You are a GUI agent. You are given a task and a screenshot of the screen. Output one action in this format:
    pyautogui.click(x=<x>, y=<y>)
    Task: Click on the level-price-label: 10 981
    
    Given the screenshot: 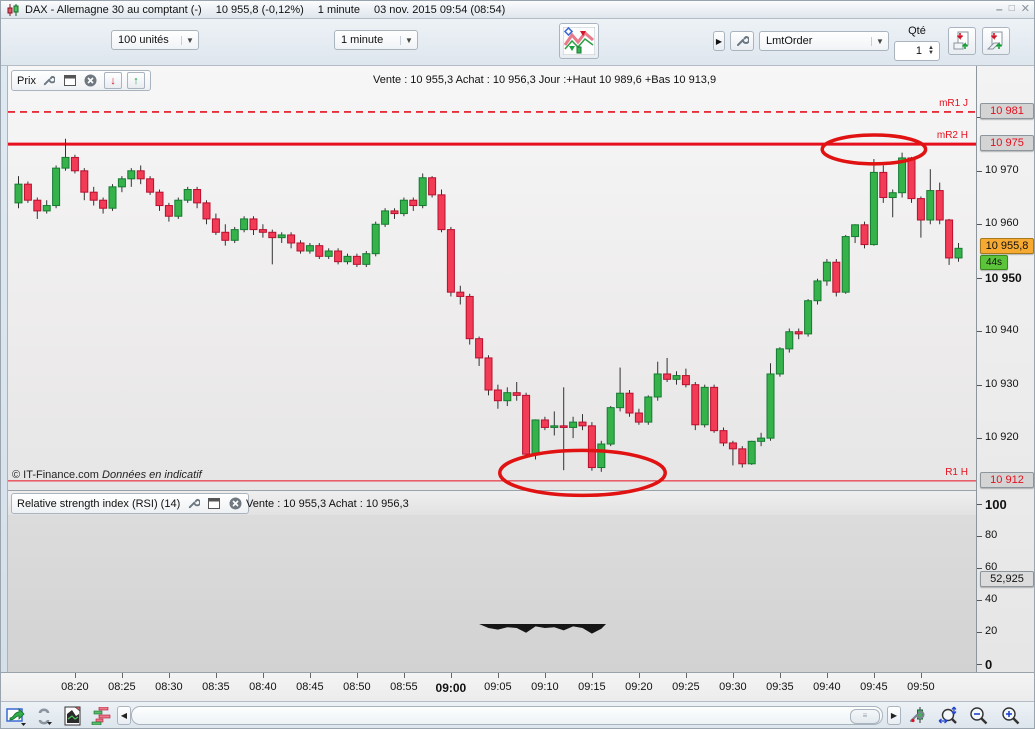 What is the action you would take?
    pyautogui.click(x=1007, y=110)
    